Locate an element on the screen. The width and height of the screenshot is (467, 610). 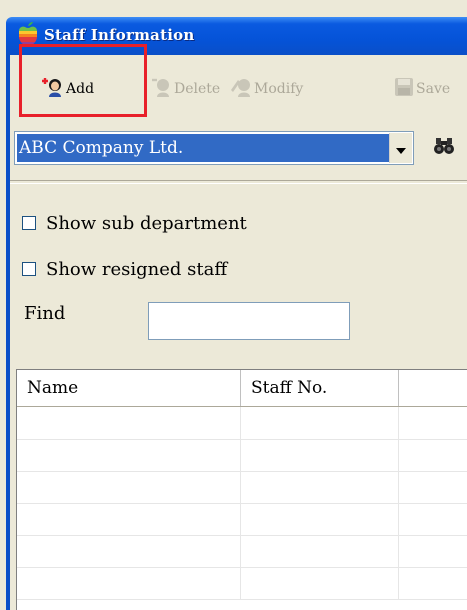
modify-user-icon is located at coordinates (242, 89).